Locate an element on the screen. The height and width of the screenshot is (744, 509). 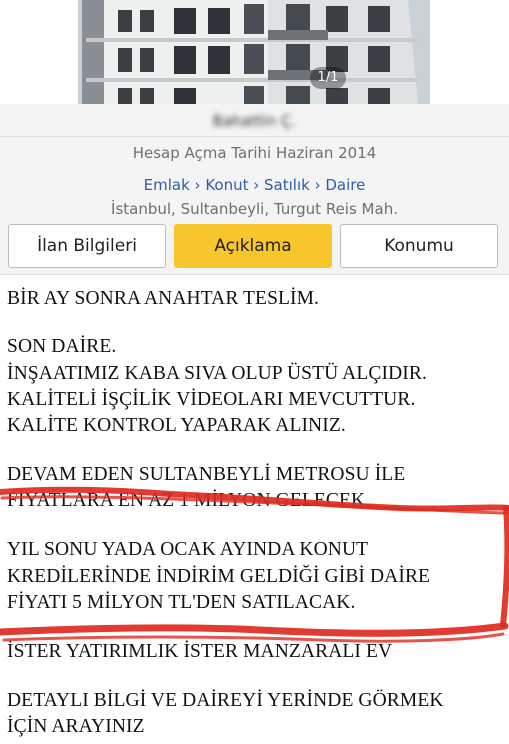
description-line: İNŞAATIMIZ KABA SIVA OLUP ÜSTÜ ALÇIDIR. is located at coordinates (217, 373).